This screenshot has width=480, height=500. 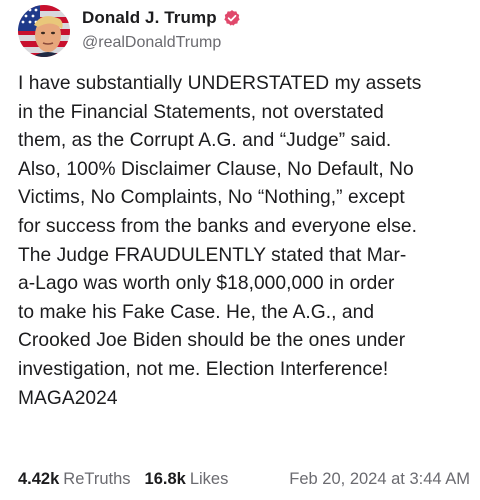 I want to click on retruths-count: 4.42k, so click(x=39, y=478).